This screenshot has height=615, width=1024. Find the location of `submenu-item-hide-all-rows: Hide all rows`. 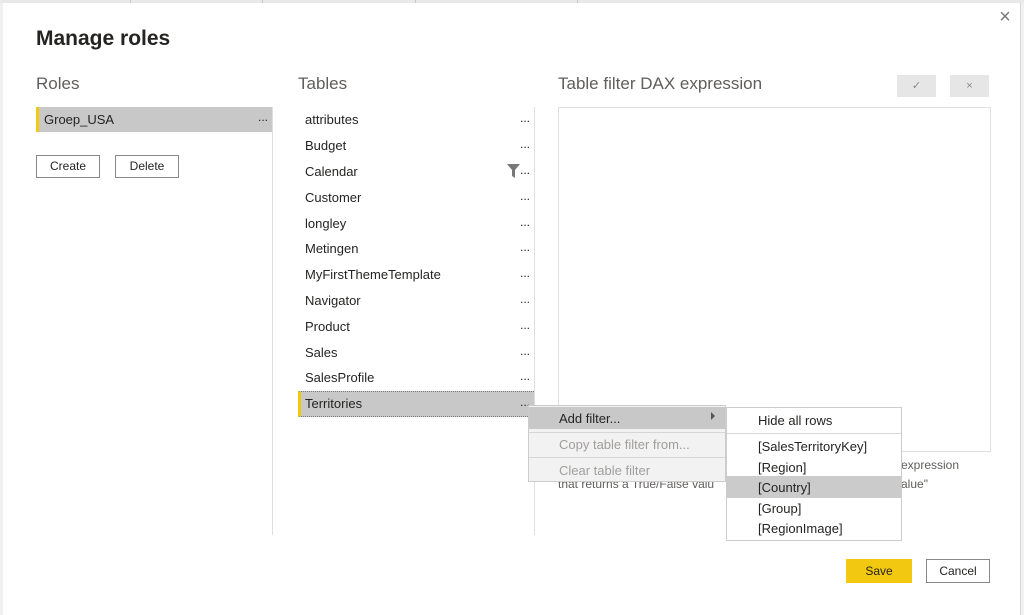

submenu-item-hide-all-rows: Hide all rows is located at coordinates (814, 420).